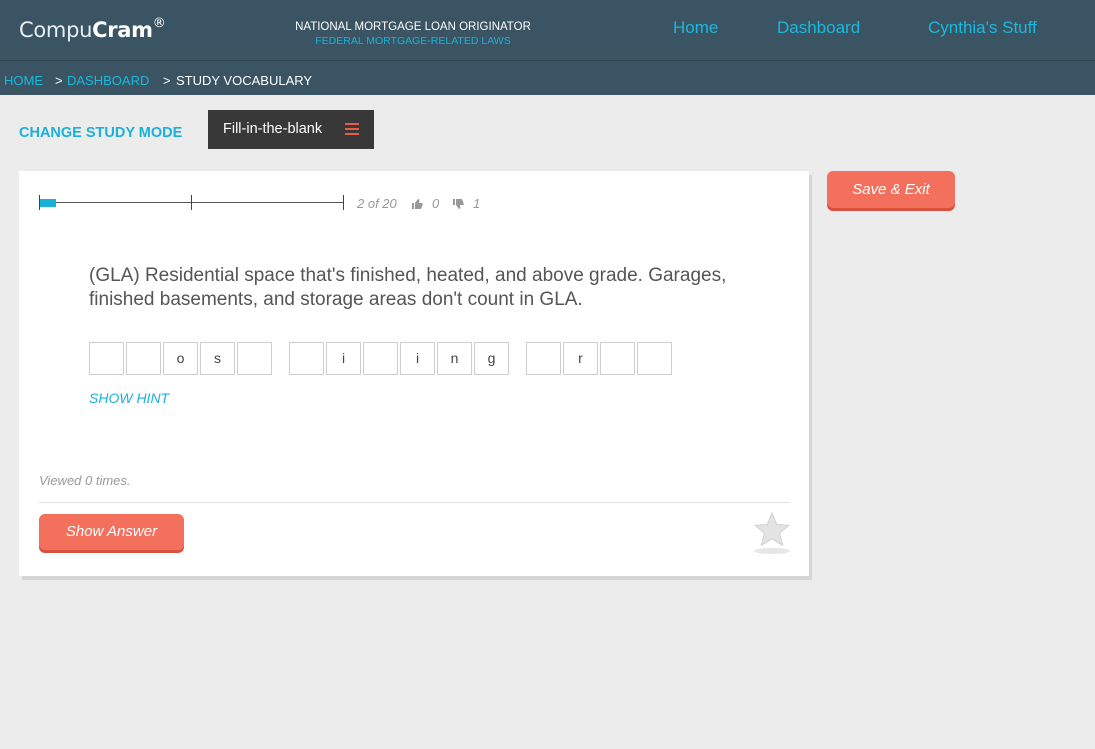 The width and height of the screenshot is (1095, 749). Describe the element at coordinates (377, 203) in the screenshot. I see `card-position-counter: 2 of 20` at that location.